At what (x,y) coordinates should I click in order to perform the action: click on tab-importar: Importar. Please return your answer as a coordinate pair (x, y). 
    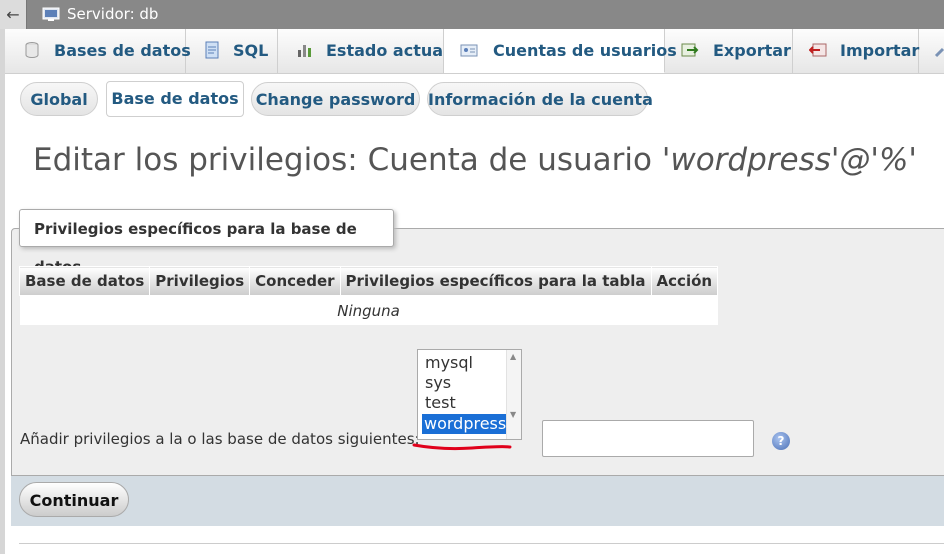
    Looking at the image, I should click on (856, 51).